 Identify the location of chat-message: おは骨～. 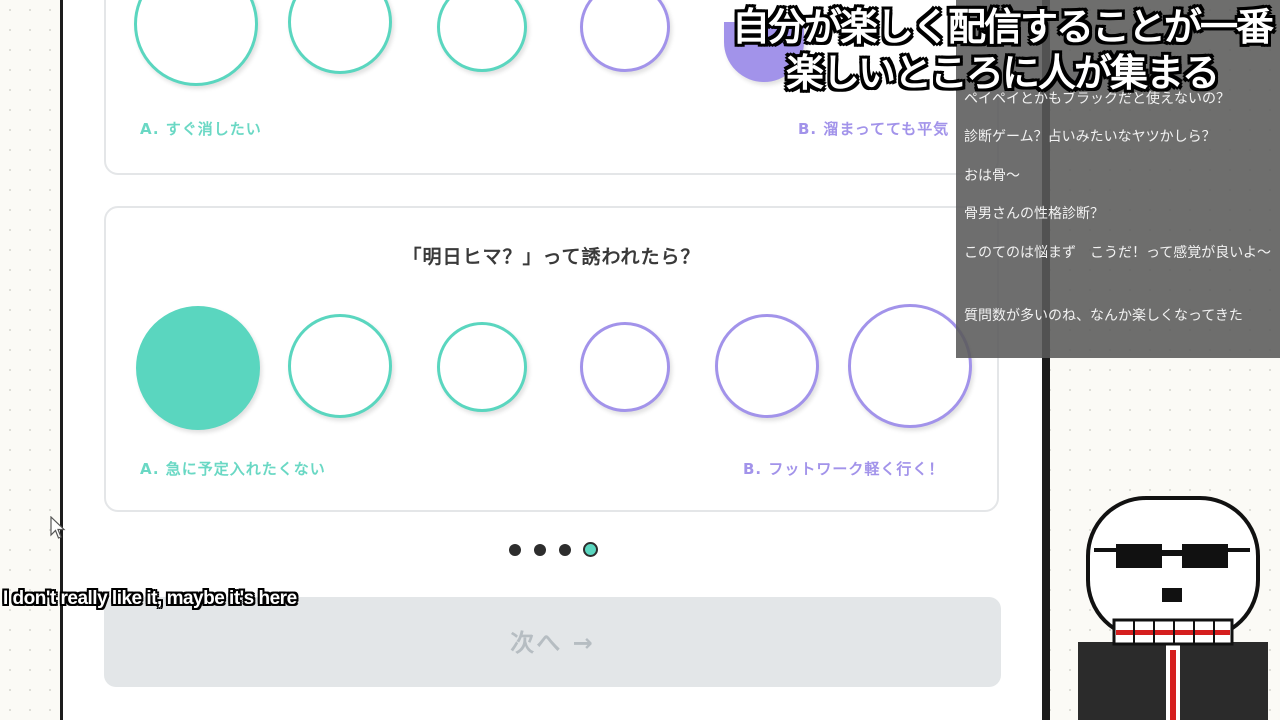
(992, 176).